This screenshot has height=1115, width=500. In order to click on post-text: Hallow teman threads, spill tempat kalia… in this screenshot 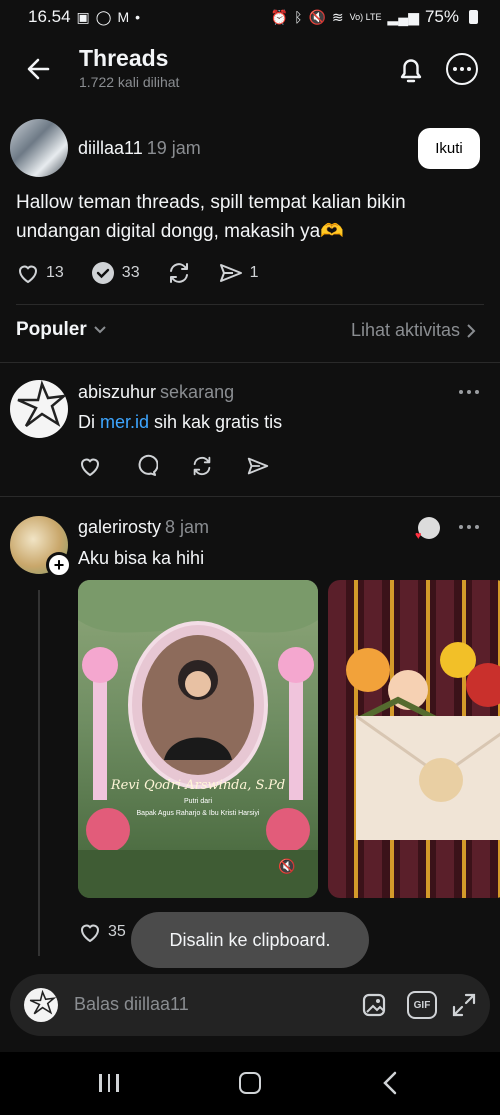, I will do `click(251, 217)`.